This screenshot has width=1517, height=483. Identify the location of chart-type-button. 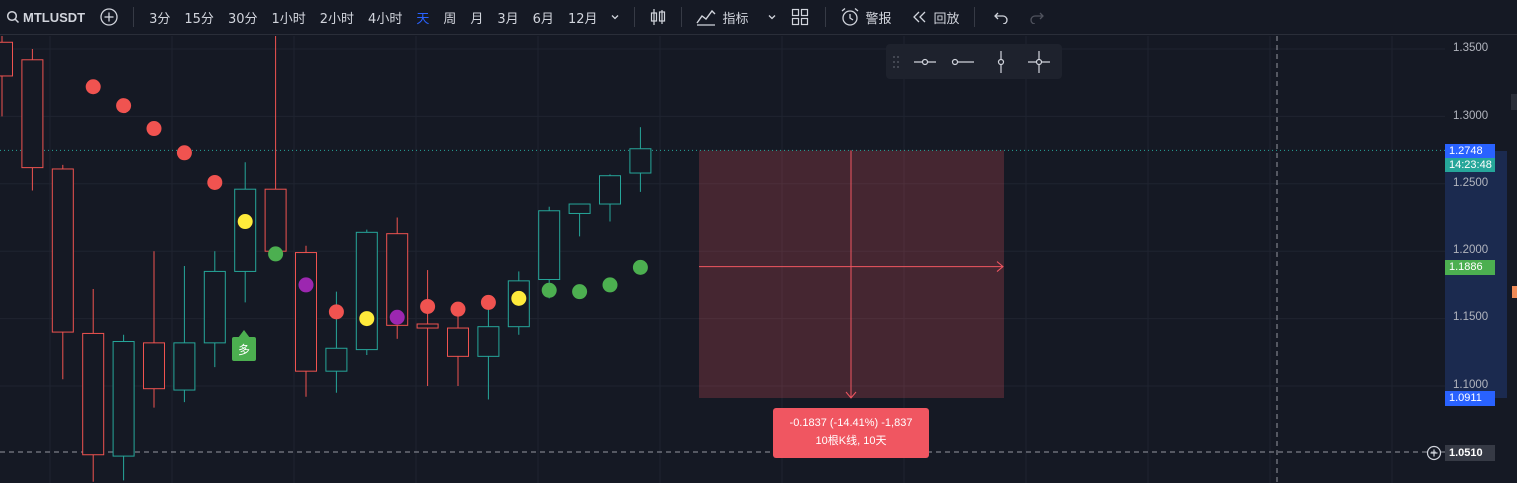
(658, 17).